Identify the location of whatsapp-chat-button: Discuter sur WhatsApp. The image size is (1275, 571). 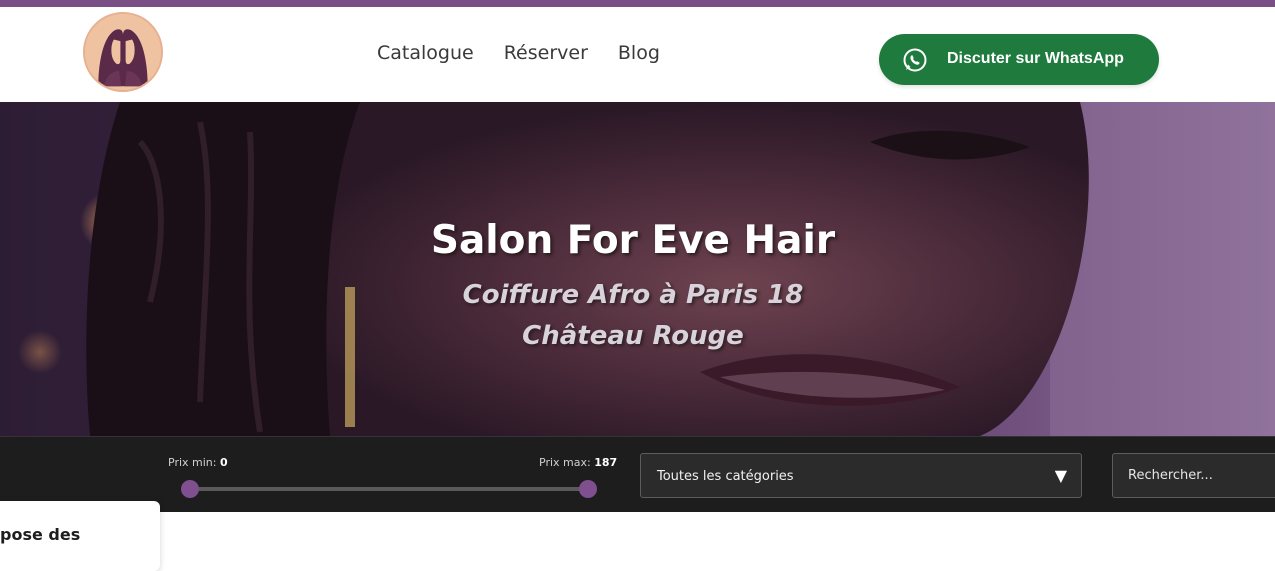
(1019, 59).